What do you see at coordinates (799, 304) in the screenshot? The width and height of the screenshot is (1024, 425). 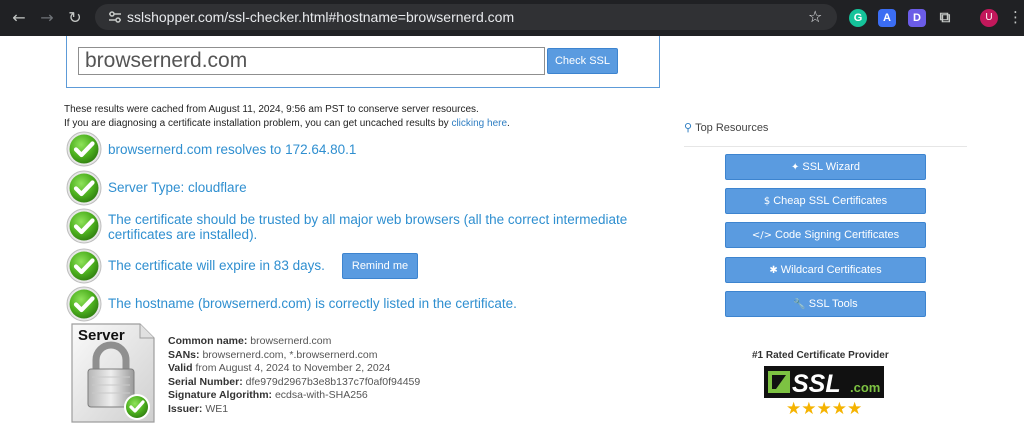 I see `wrench-icon: 🔧` at bounding box center [799, 304].